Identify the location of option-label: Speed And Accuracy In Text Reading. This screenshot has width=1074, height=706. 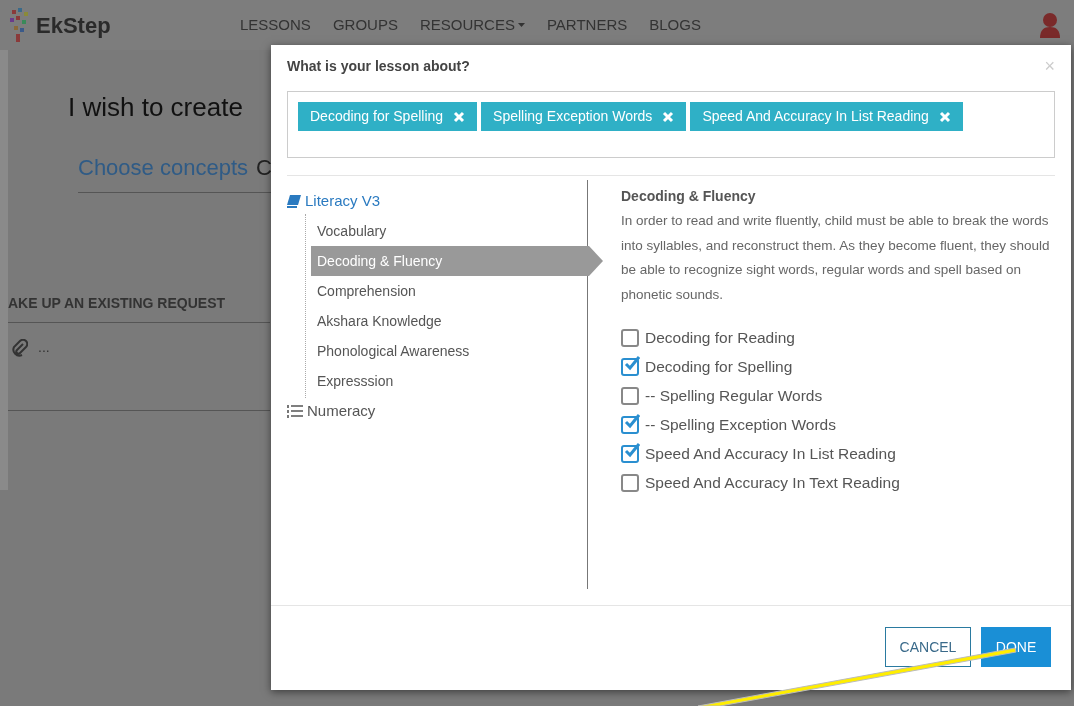
(772, 482).